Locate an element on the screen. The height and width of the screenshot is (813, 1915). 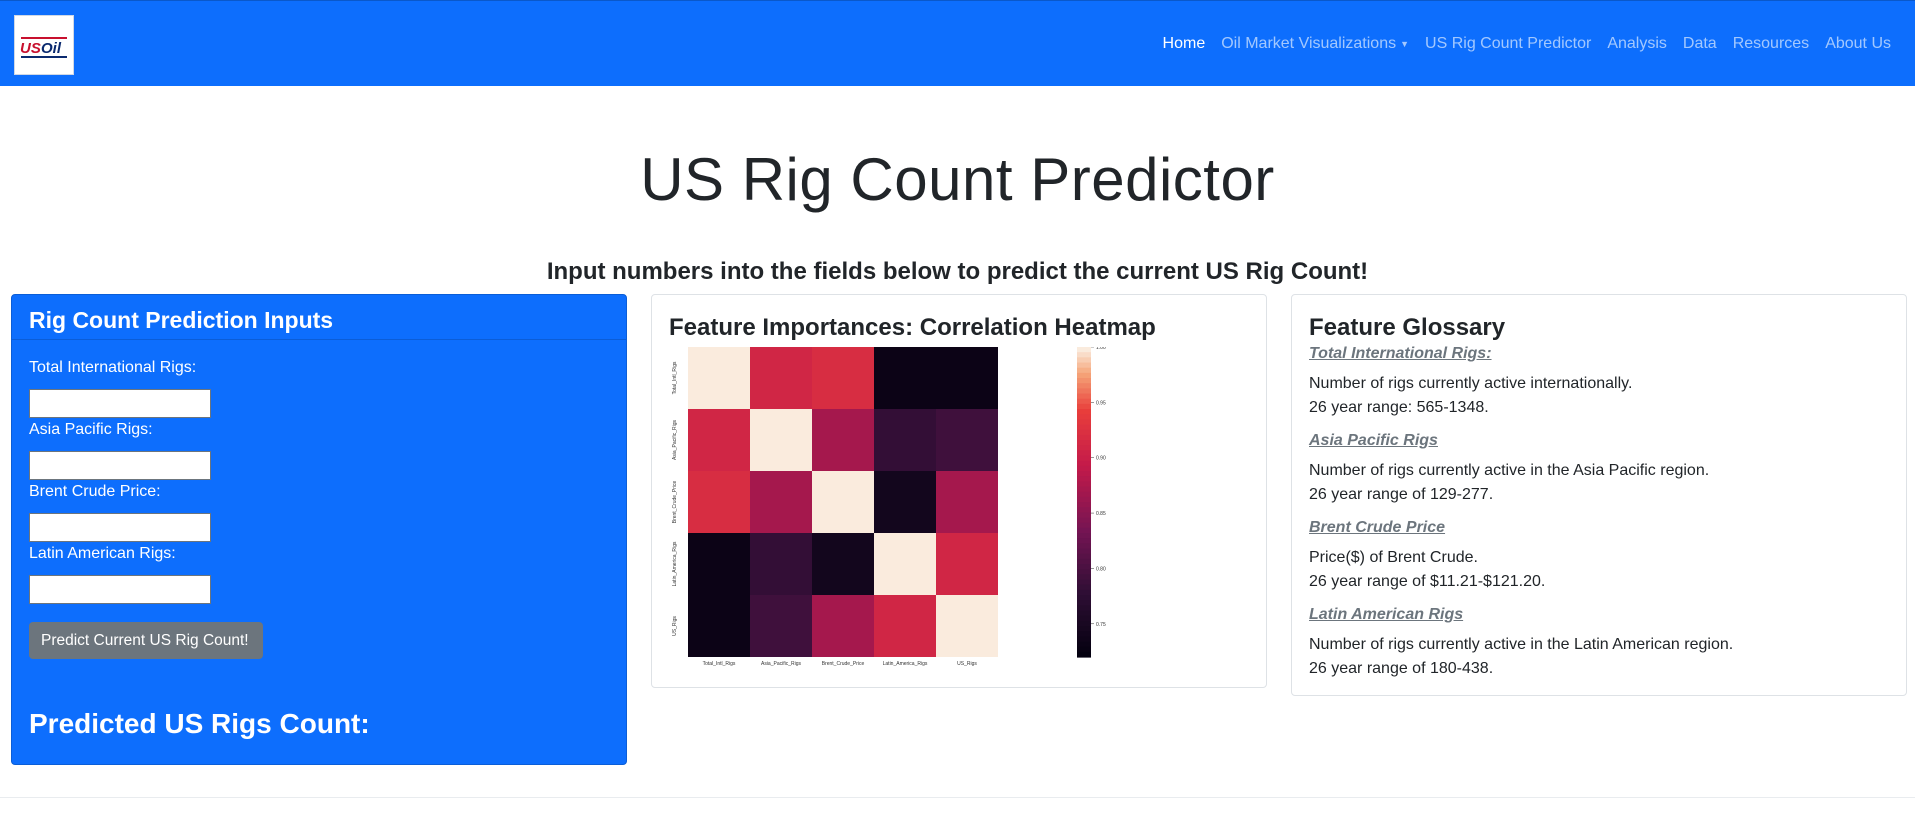
nav-resources-label: Resources is located at coordinates (1771, 43).